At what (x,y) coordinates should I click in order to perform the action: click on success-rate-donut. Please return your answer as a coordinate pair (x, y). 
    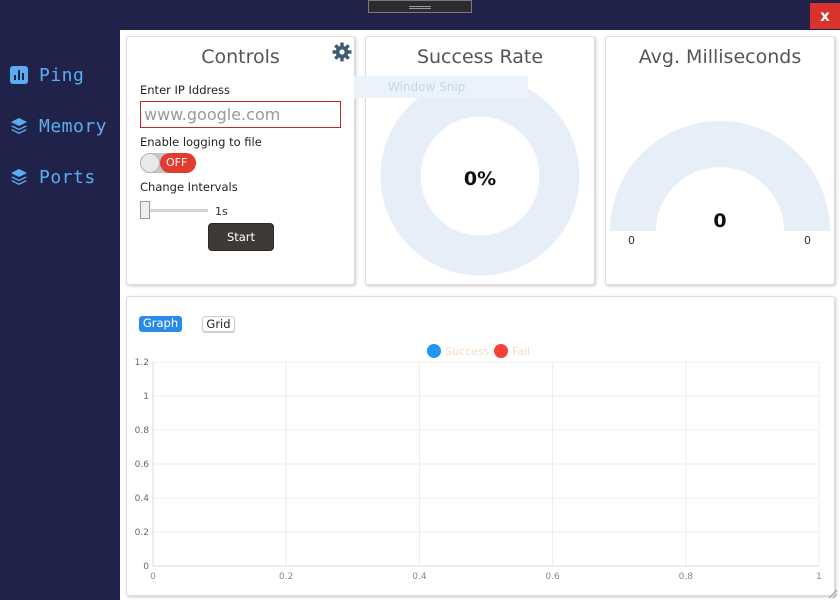
    Looking at the image, I should click on (480, 176).